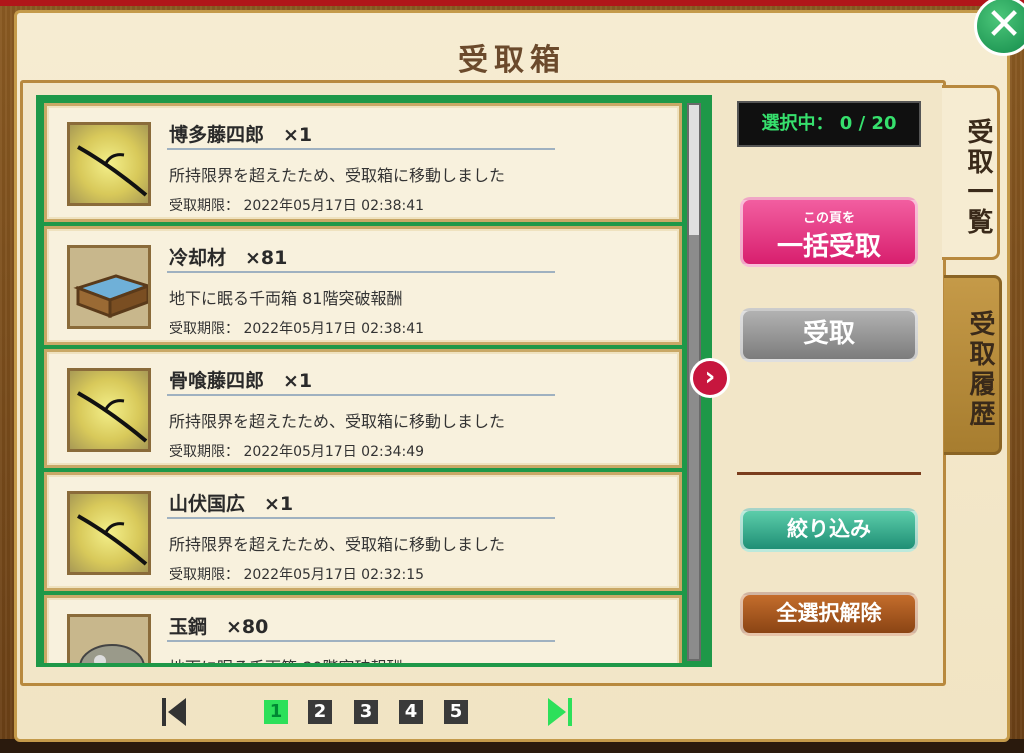 The width and height of the screenshot is (1024, 753). I want to click on page-number: 3, so click(366, 712).